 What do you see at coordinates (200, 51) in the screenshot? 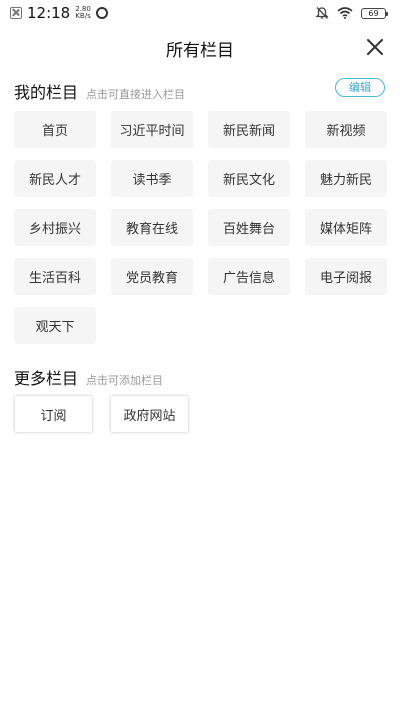
I see `page-title: 所有栏目` at bounding box center [200, 51].